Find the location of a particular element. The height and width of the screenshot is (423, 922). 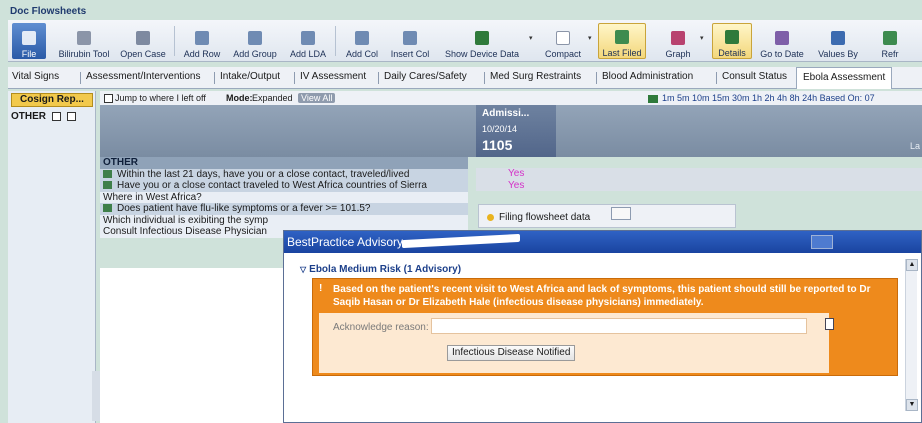

graph-dropdown-arrow: ▾ is located at coordinates (702, 38).